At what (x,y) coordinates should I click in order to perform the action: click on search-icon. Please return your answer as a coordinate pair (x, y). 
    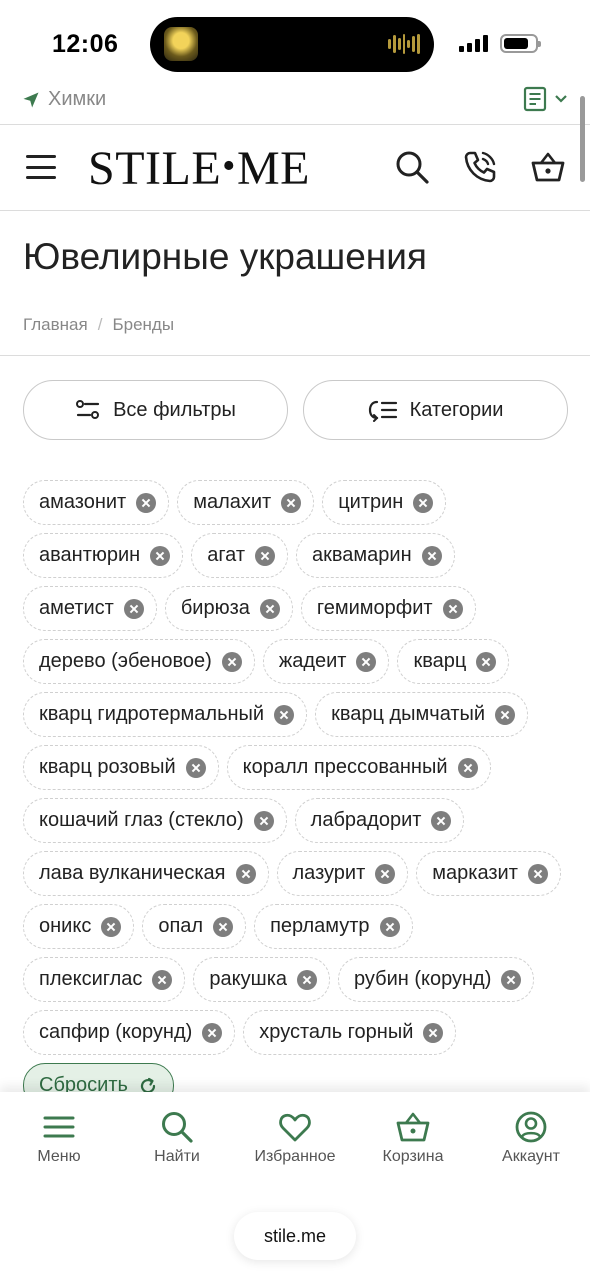
    Looking at the image, I should click on (412, 167).